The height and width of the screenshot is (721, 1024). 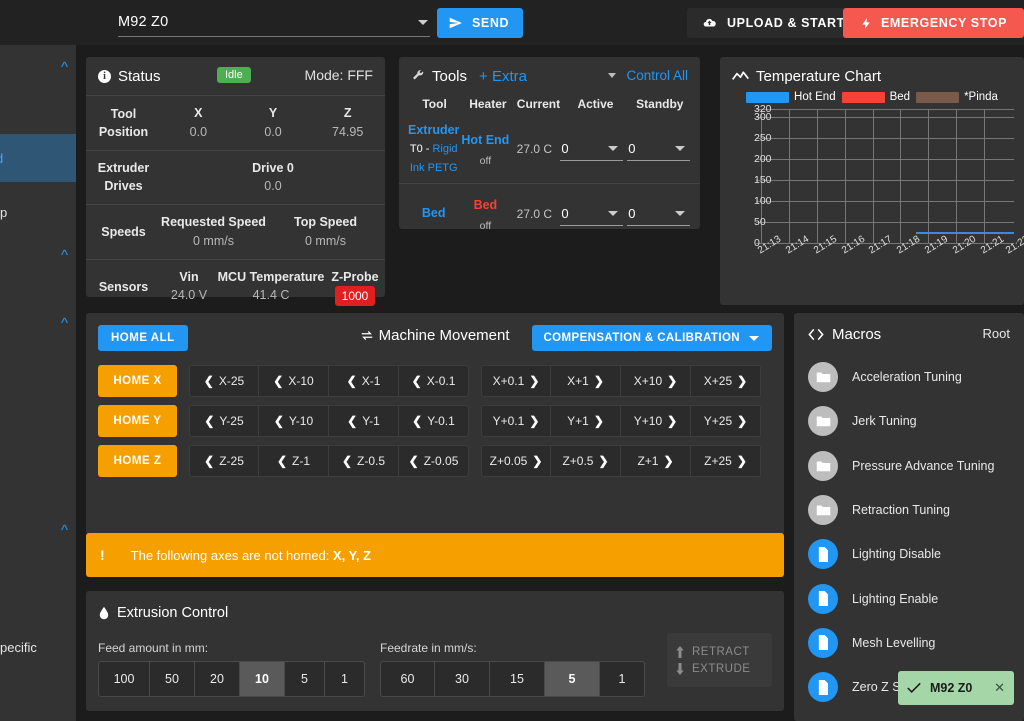 I want to click on jog-y-plus-10: Y+10 ❯, so click(x=656, y=421).